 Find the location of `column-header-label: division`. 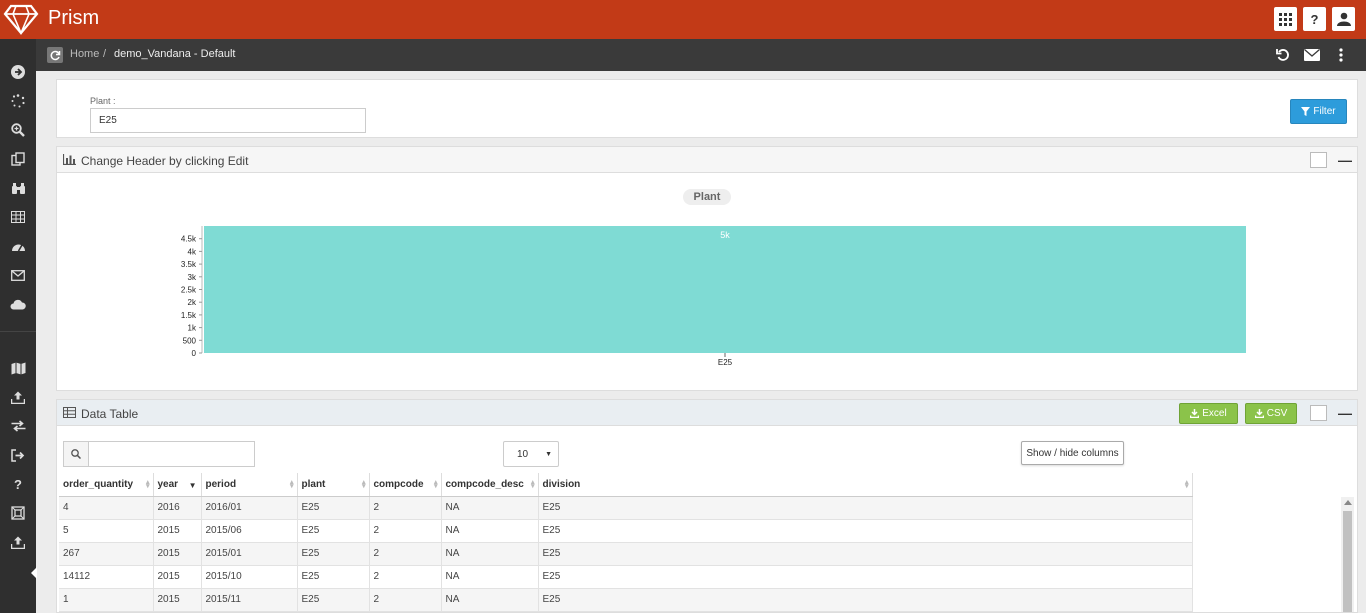

column-header-label: division is located at coordinates (561, 484).